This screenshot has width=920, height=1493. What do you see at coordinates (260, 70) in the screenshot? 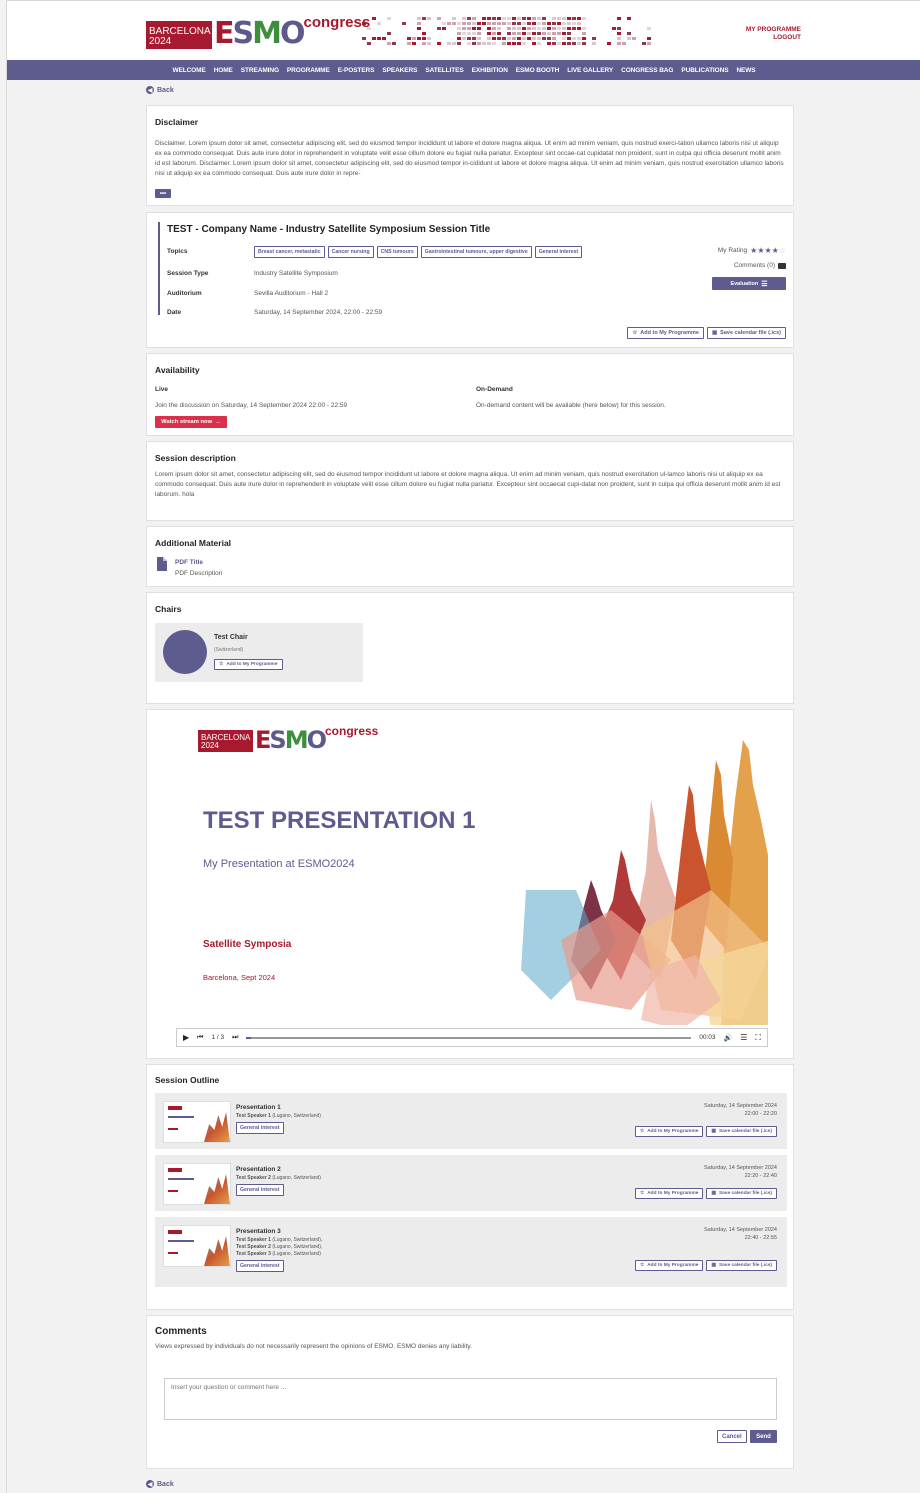
I see `nav-item: STREAMING` at bounding box center [260, 70].